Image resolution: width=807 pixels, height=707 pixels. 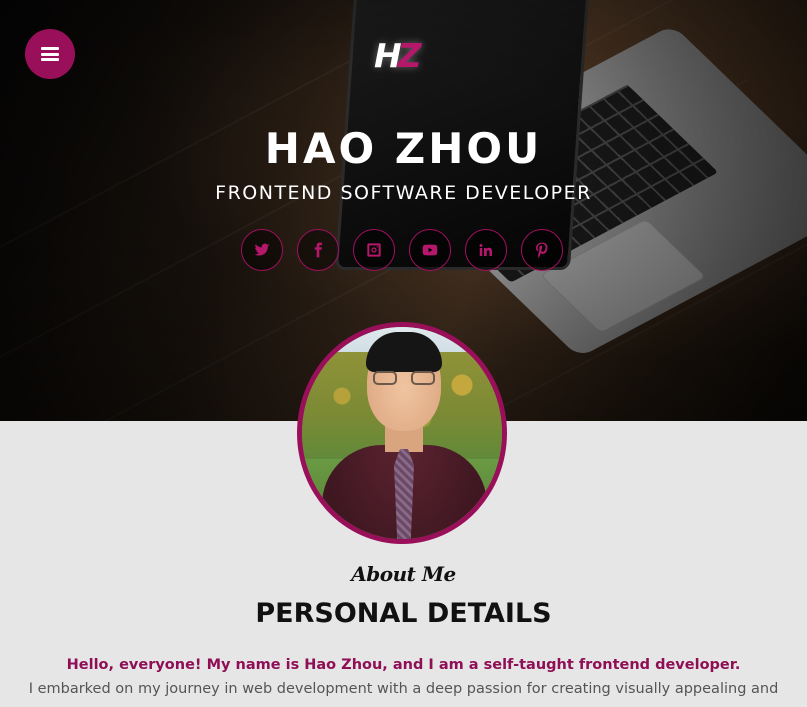 What do you see at coordinates (403, 148) in the screenshot?
I see `hero-name: HAO ZHOU` at bounding box center [403, 148].